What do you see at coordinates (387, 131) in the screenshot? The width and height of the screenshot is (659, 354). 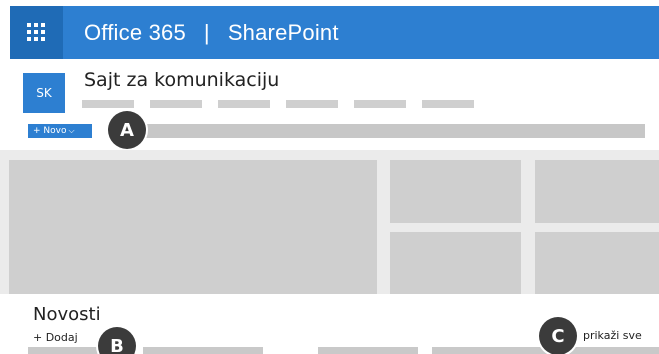 I see `command-bar` at bounding box center [387, 131].